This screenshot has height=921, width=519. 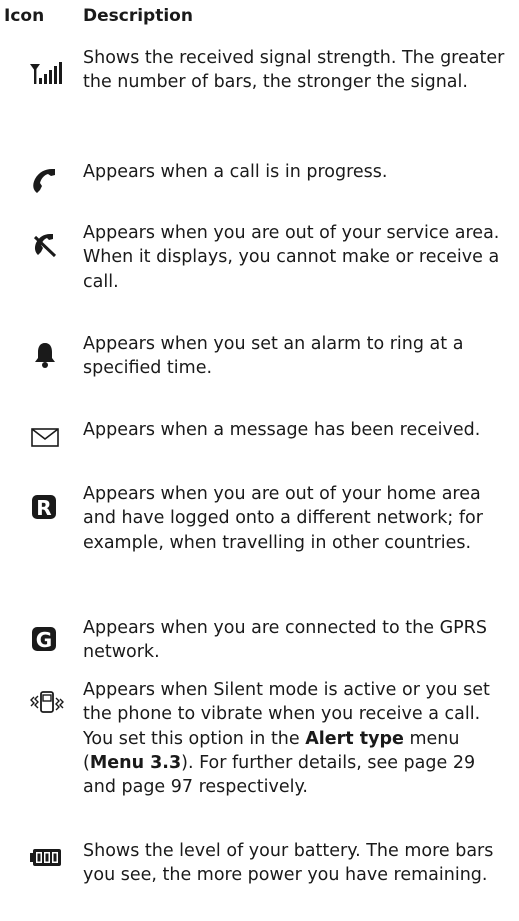 What do you see at coordinates (259, 20) in the screenshot?
I see `table-header: Icon Description` at bounding box center [259, 20].